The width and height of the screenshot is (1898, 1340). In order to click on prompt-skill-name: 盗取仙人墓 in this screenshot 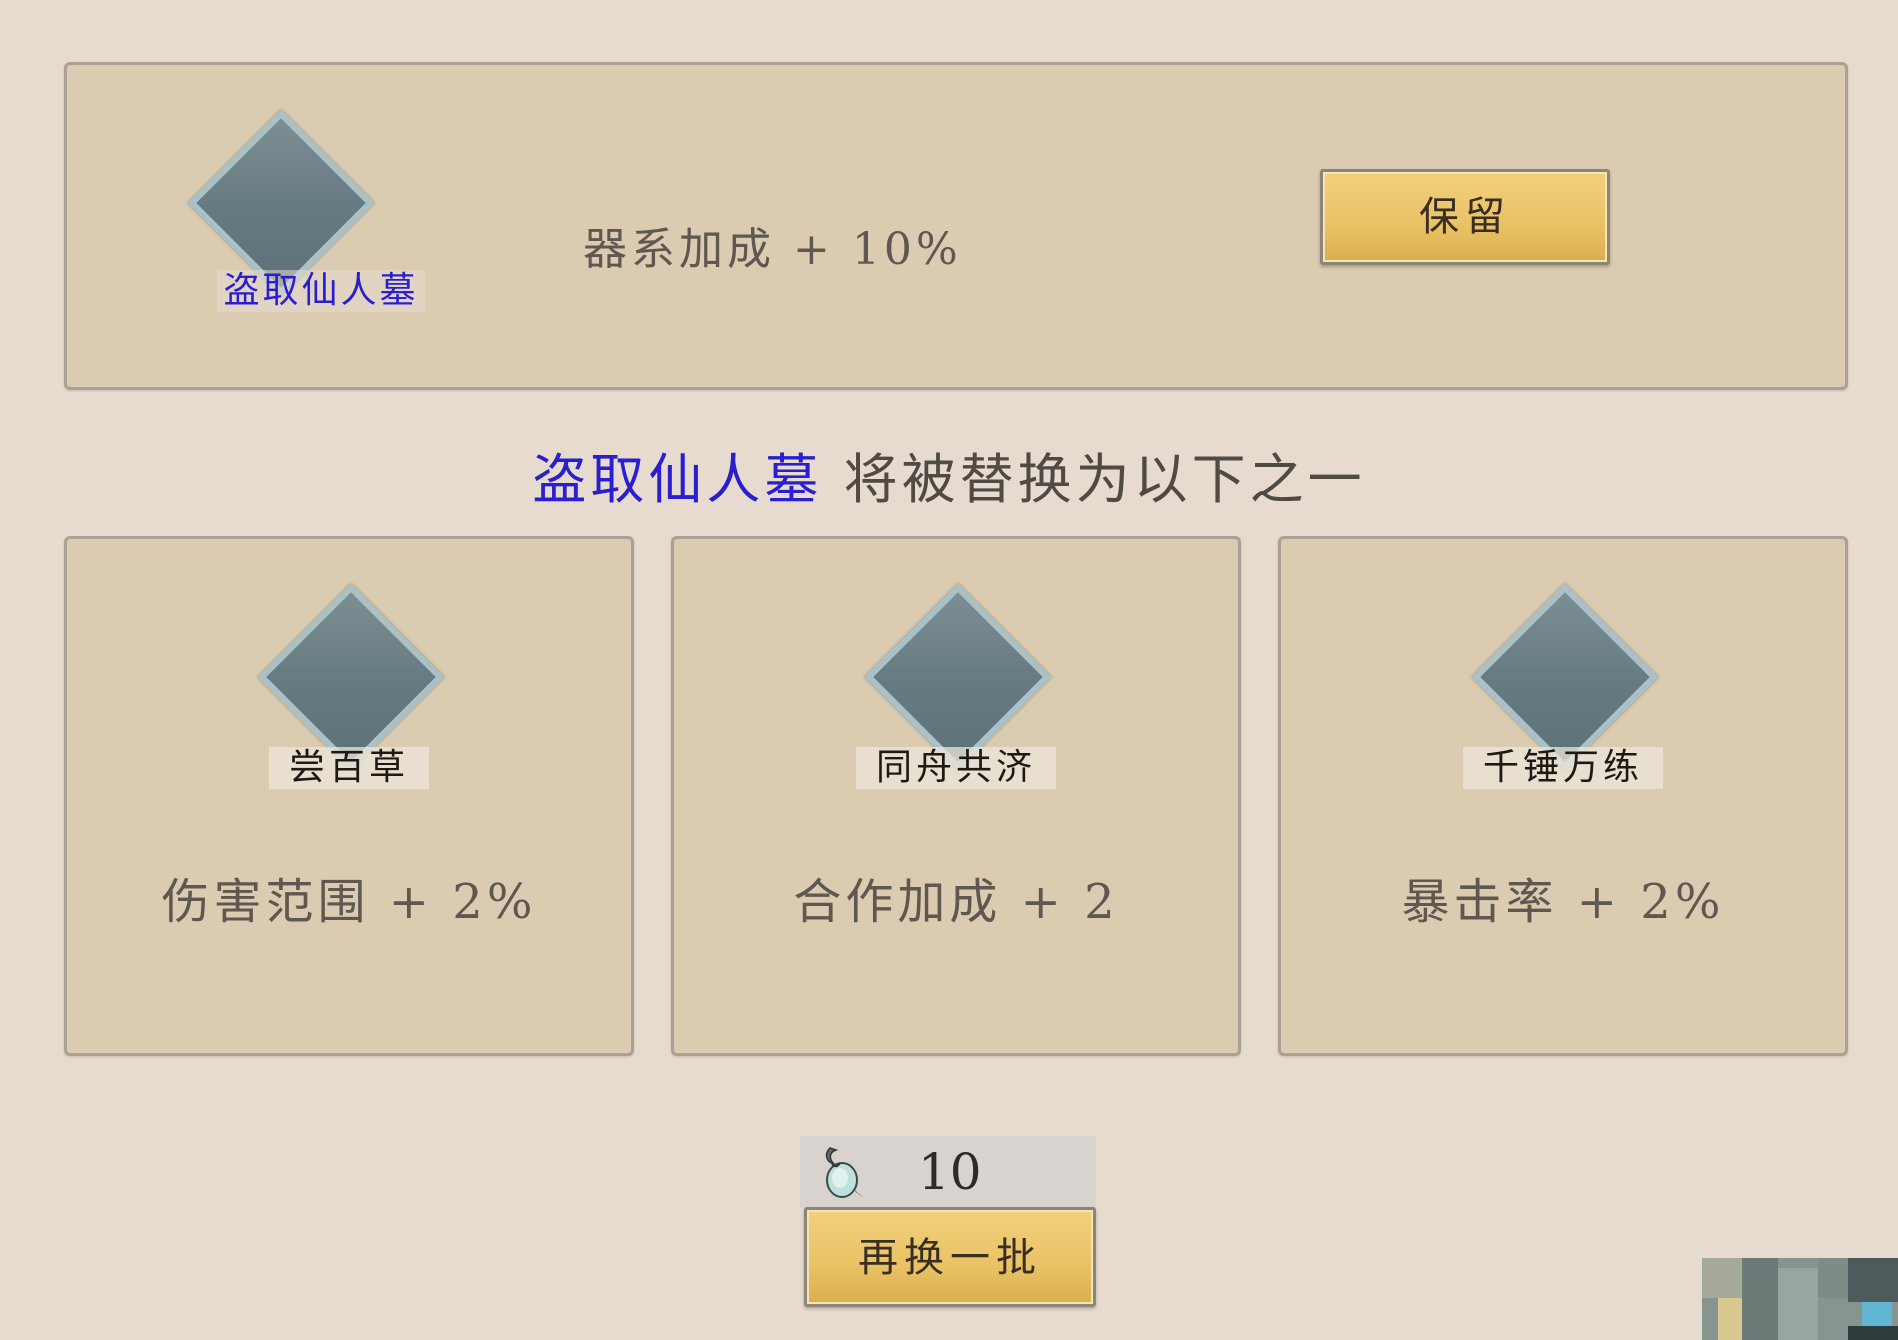, I will do `click(677, 479)`.